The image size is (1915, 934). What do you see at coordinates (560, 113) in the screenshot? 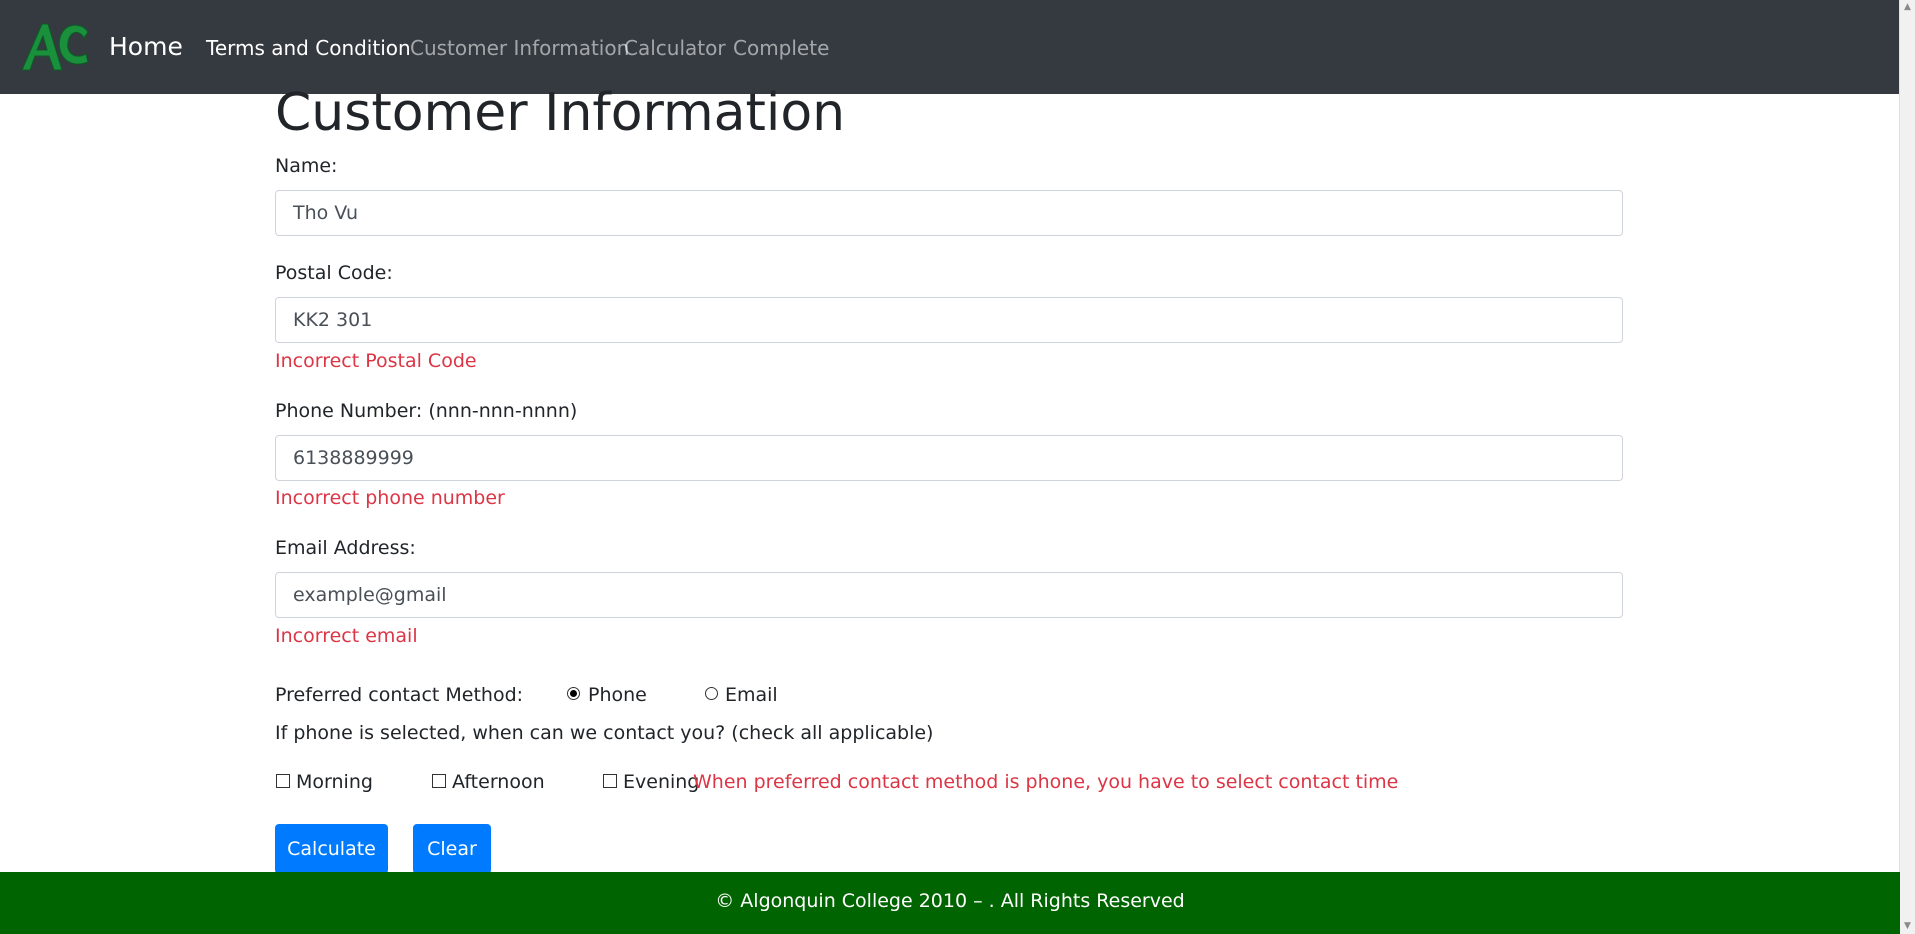
I see `page-title: Customer Information` at bounding box center [560, 113].